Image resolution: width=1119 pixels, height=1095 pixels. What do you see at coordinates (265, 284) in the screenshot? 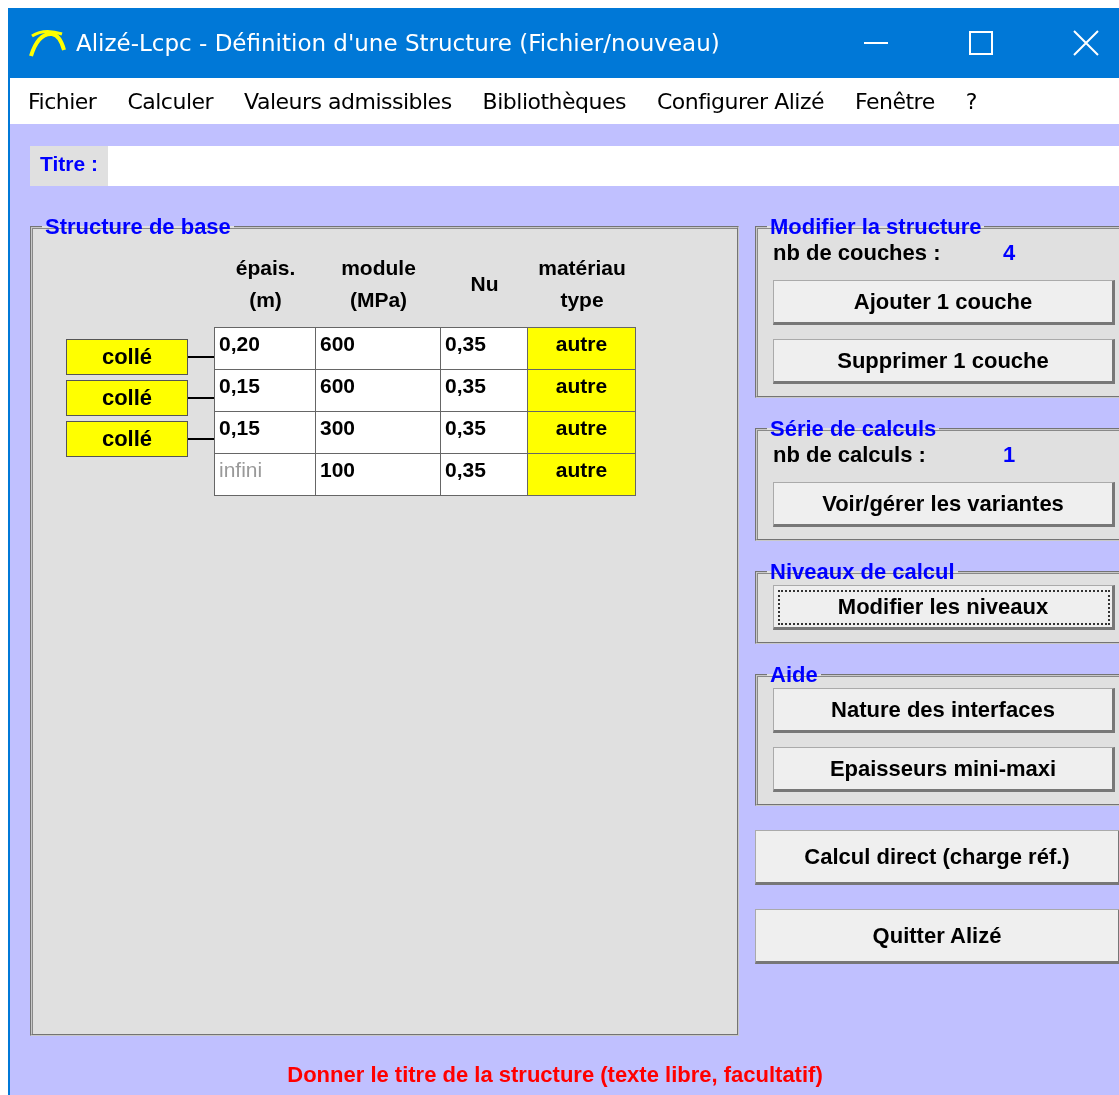
I see `column-header: épais. (m)` at bounding box center [265, 284].